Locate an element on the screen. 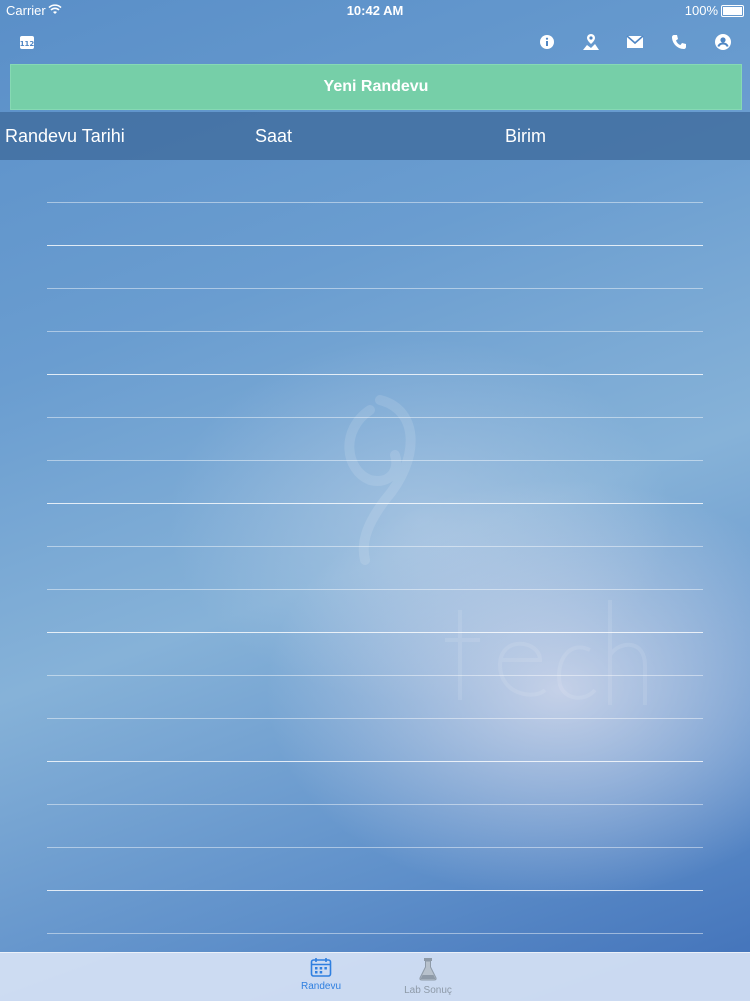  nav-bar: 112 is located at coordinates (375, 42).